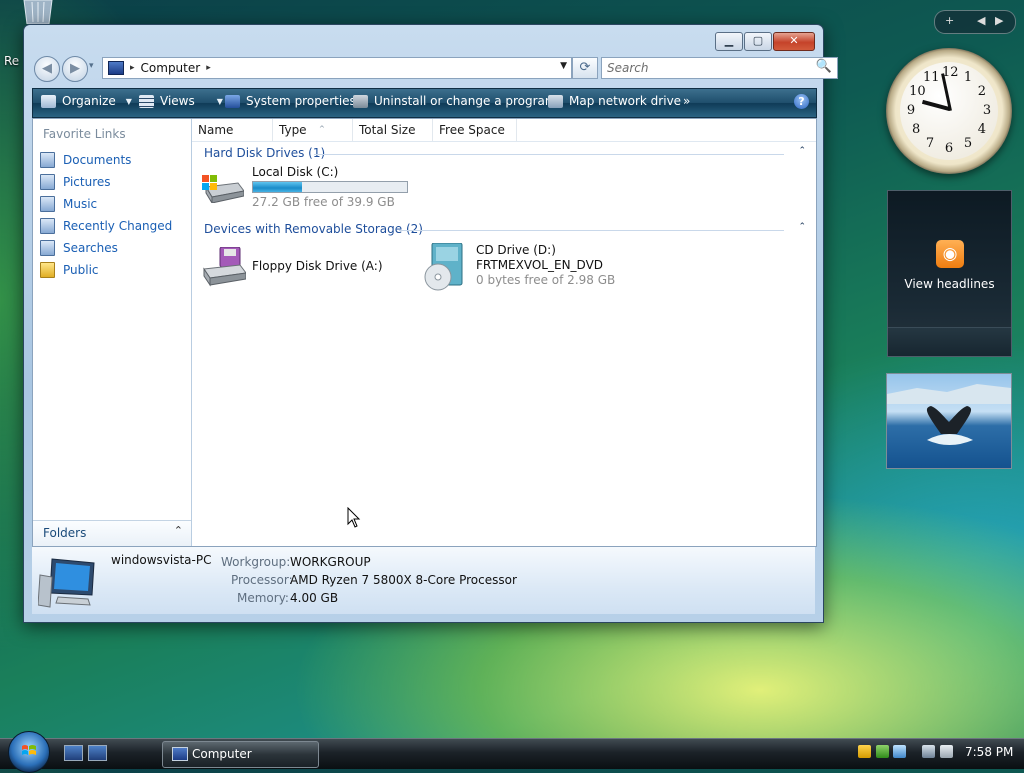 The image size is (1024, 773). I want to click on feed-footer, so click(949, 341).